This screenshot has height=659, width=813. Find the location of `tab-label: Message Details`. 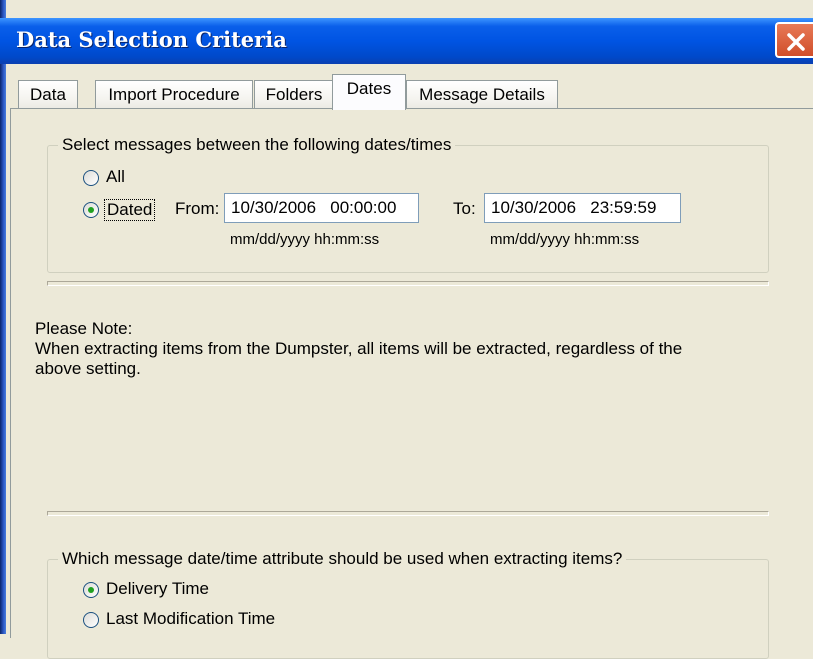

tab-label: Message Details is located at coordinates (482, 94).